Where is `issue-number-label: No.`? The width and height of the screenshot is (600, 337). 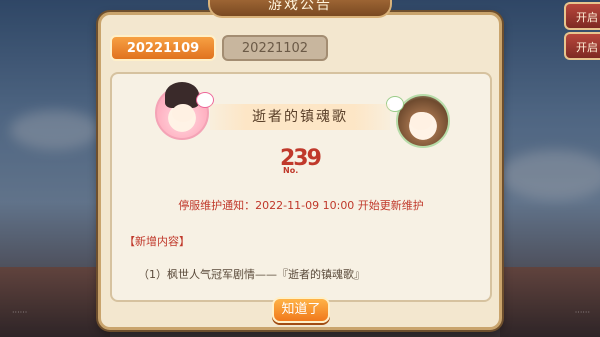 issue-number-label: No. is located at coordinates (291, 170).